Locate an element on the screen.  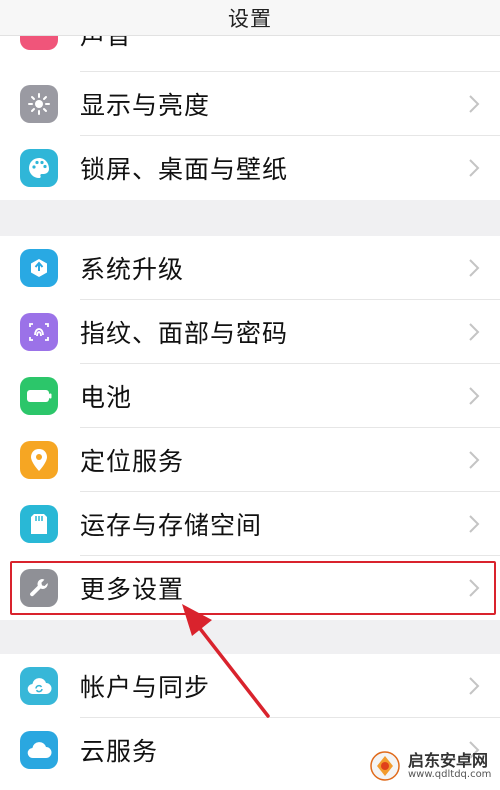
settings-item-label: 锁屏、桌面与壁纸 is located at coordinates (184, 169).